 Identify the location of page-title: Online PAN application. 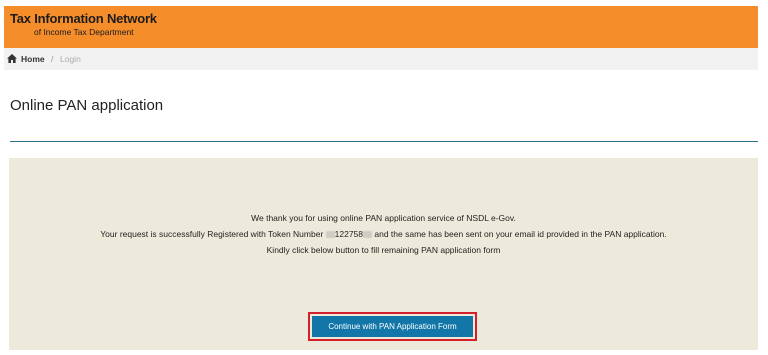
(87, 105).